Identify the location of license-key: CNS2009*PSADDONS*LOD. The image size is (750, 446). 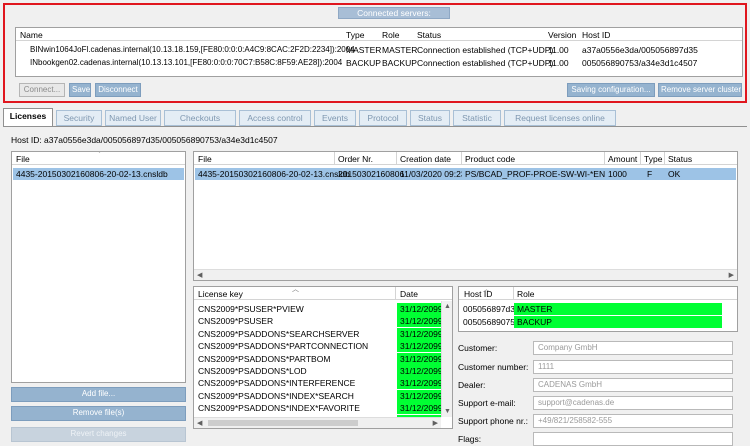
(252, 371).